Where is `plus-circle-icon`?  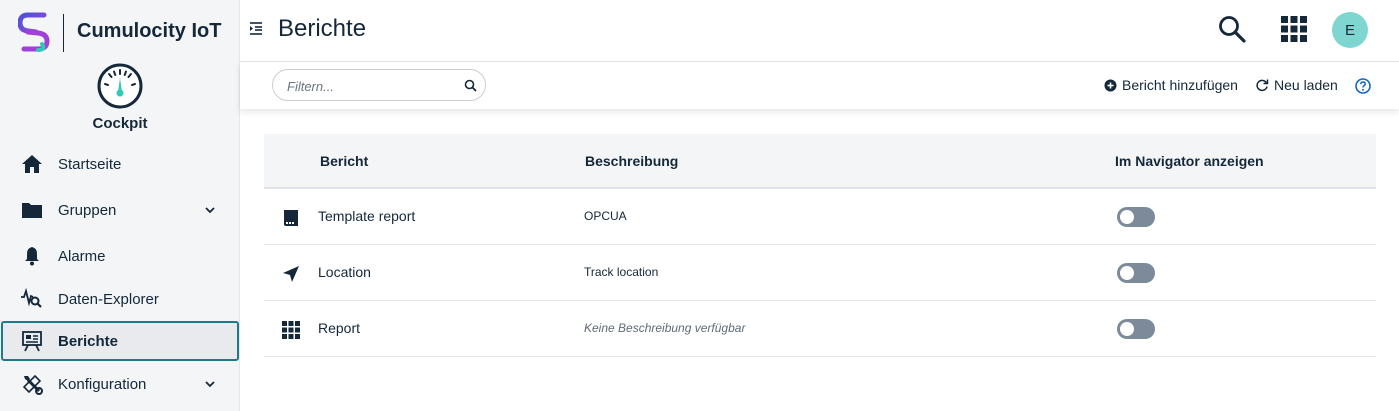
plus-circle-icon is located at coordinates (1110, 85).